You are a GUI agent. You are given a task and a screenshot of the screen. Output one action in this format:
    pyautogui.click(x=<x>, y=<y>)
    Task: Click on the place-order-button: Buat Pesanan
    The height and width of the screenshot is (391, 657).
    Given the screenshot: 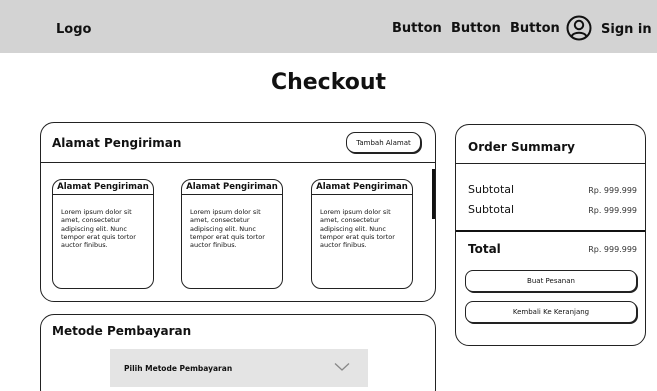 What is the action you would take?
    pyautogui.click(x=551, y=281)
    